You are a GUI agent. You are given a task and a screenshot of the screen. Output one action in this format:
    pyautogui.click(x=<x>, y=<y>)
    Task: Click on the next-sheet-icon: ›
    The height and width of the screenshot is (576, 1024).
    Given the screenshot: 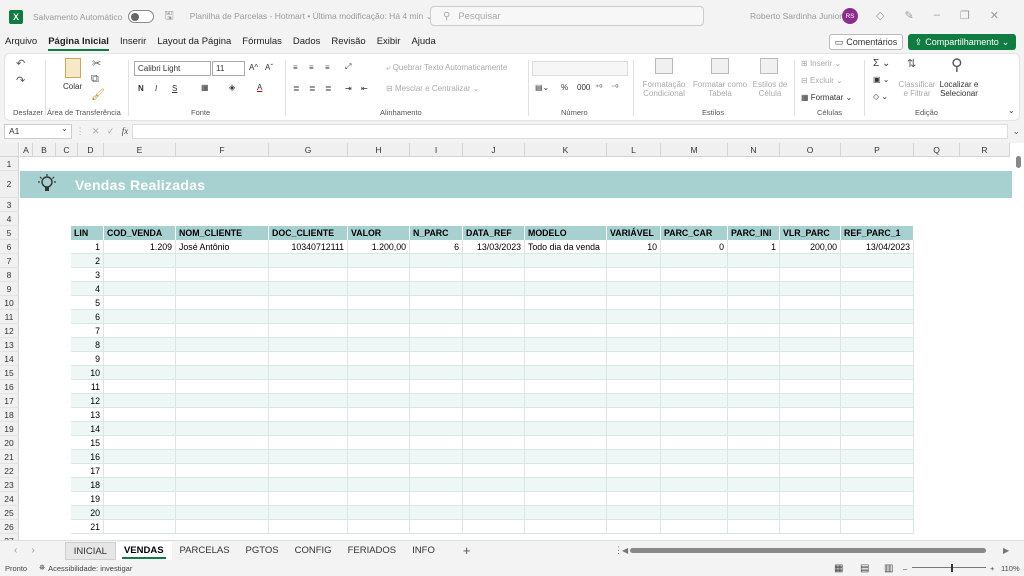 What is the action you would take?
    pyautogui.click(x=32, y=550)
    